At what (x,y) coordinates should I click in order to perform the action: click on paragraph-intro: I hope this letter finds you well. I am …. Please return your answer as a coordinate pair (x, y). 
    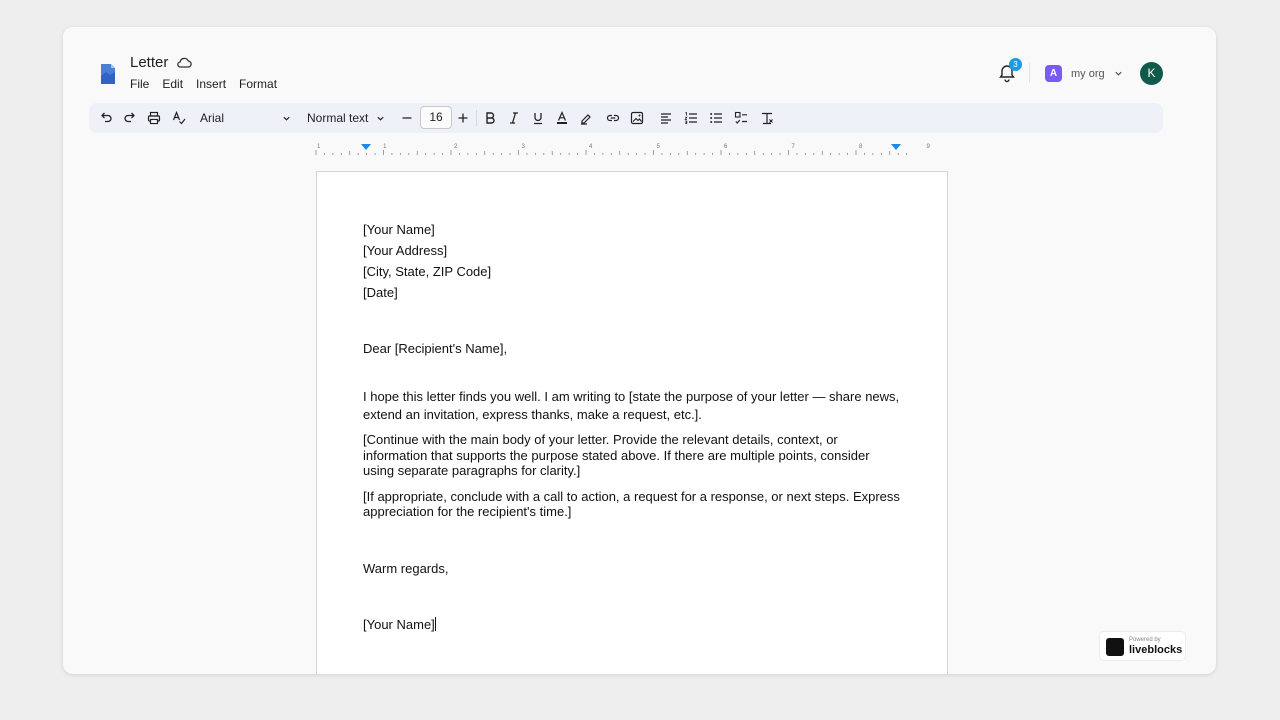
    Looking at the image, I should click on (631, 405).